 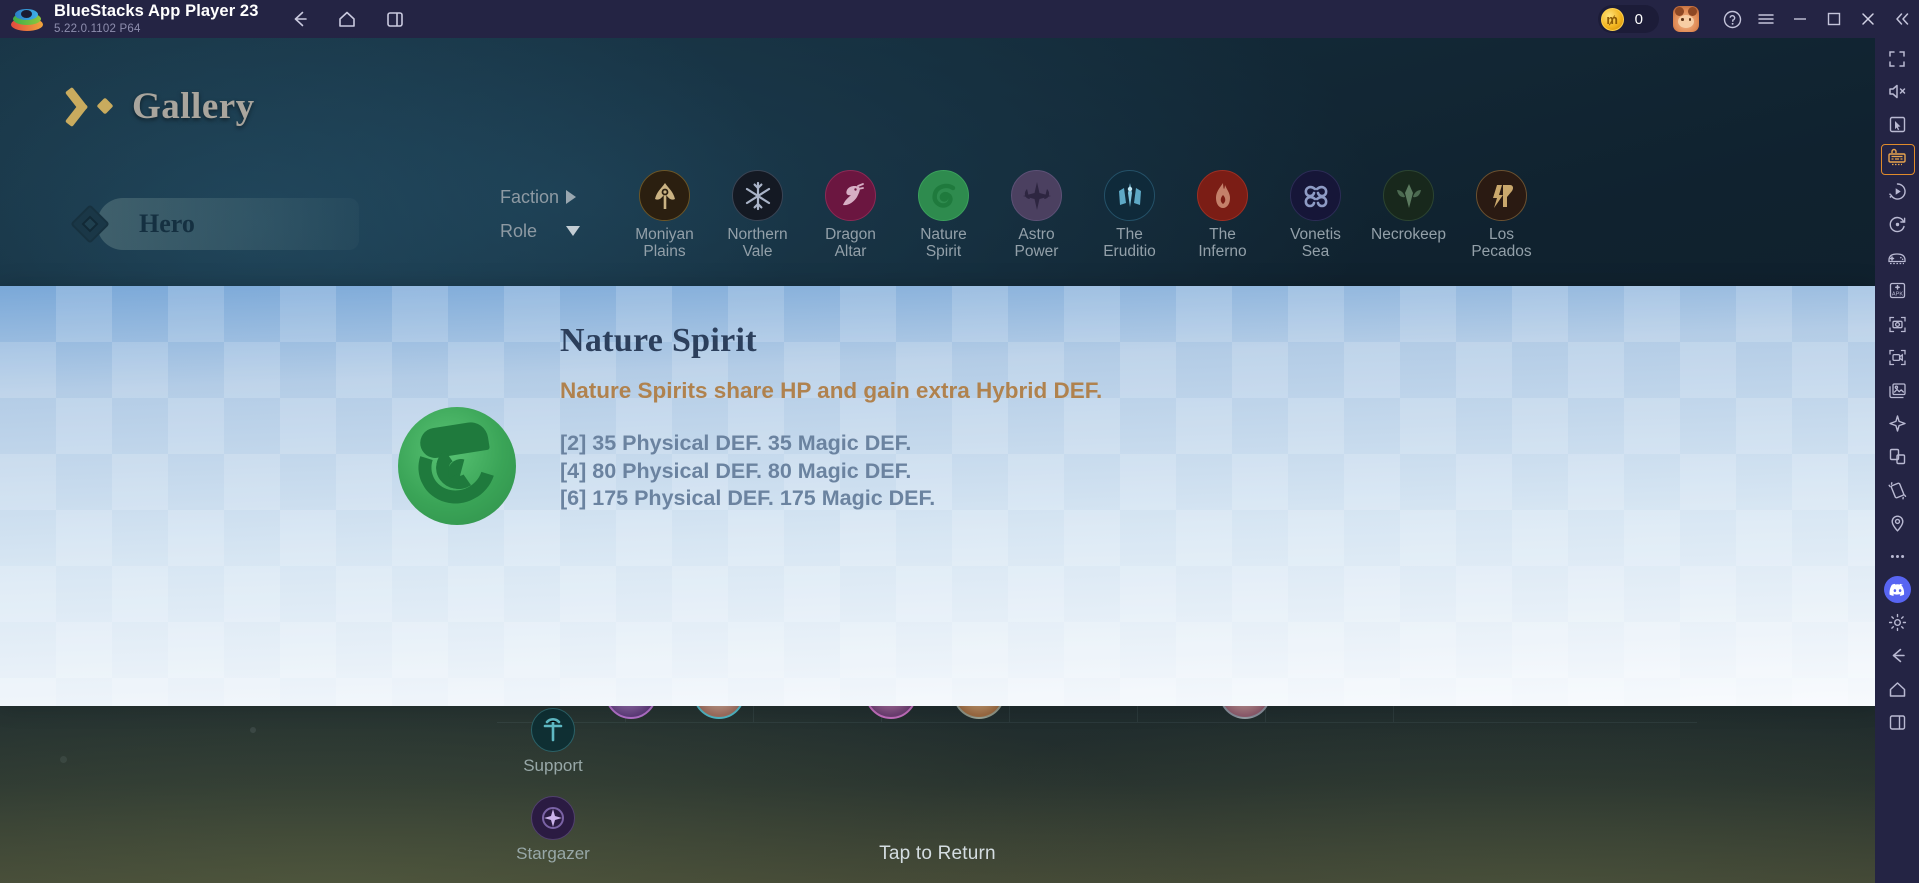 I want to click on title-block: BlueStacks App Player 23 5.22.0.1102 P64, so click(x=156, y=18).